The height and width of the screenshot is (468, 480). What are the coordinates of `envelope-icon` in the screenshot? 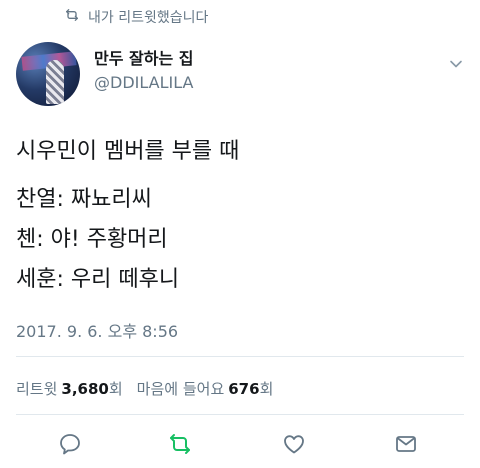 It's located at (406, 444).